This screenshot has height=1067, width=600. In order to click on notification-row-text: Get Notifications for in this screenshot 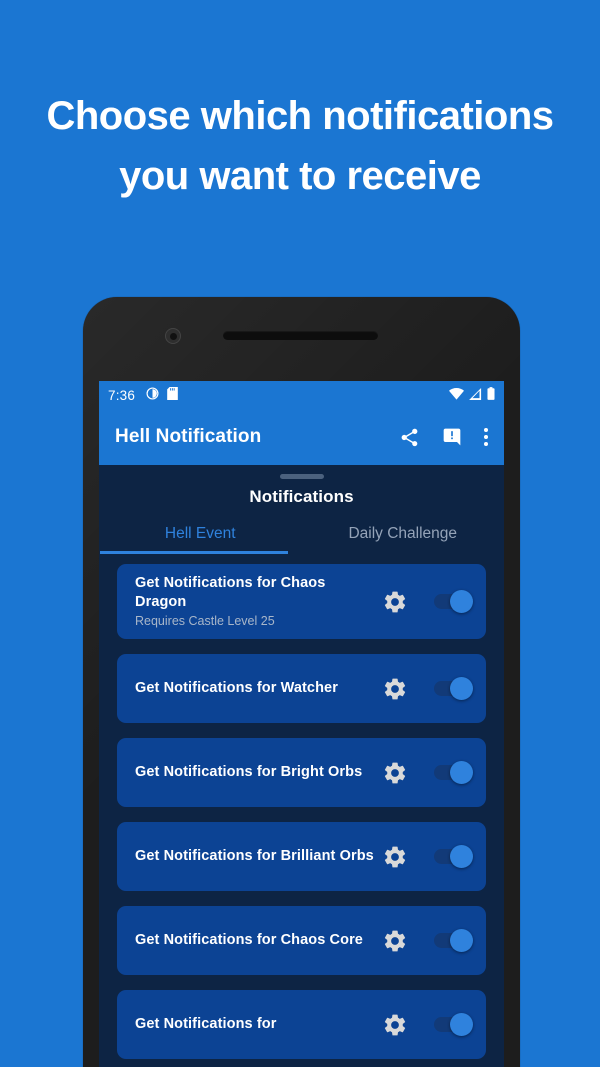, I will do `click(254, 1024)`.